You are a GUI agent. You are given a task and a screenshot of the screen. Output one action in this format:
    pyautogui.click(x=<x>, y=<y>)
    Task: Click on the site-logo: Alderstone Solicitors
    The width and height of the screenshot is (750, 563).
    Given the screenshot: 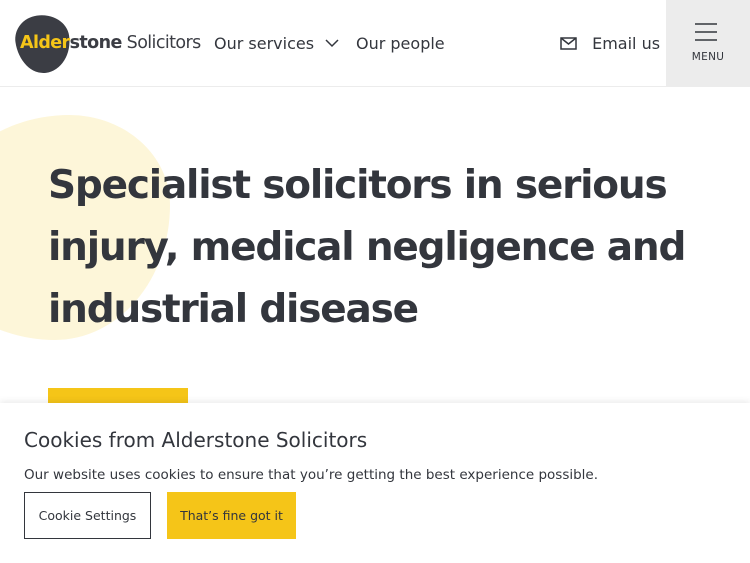 What is the action you would take?
    pyautogui.click(x=106, y=44)
    